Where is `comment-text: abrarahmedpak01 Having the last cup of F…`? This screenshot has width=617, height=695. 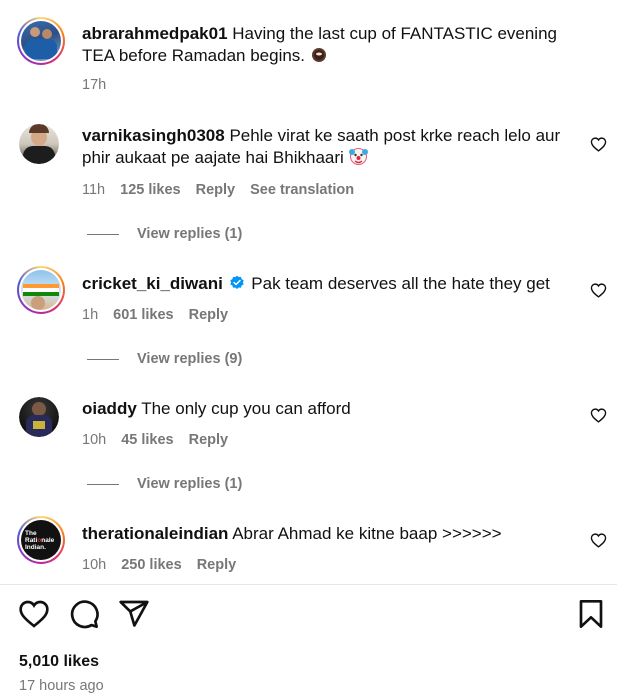 comment-text: abrarahmedpak01 Having the last cup of F… is located at coordinates (327, 45).